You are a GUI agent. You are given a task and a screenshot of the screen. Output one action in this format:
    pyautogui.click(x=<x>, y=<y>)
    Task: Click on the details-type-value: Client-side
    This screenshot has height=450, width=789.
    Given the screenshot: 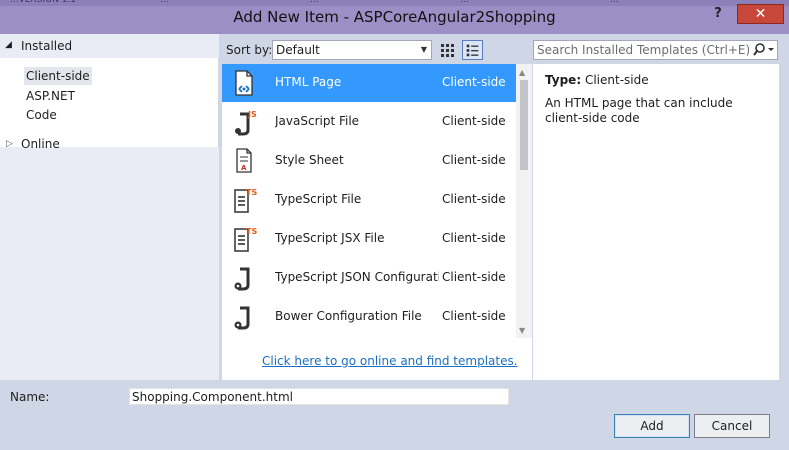 What is the action you would take?
    pyautogui.click(x=616, y=80)
    